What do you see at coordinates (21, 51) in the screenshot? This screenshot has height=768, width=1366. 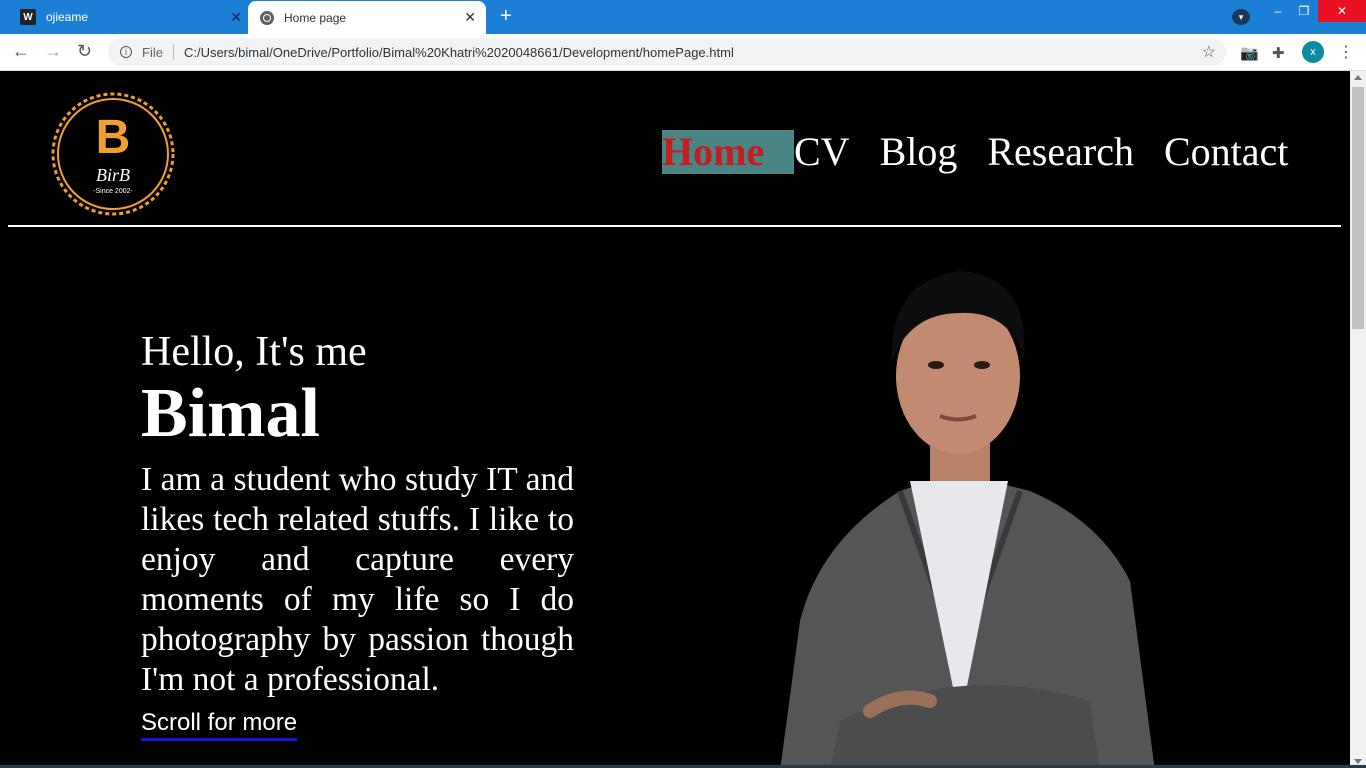 I see `back-arrow-icon: ←` at bounding box center [21, 51].